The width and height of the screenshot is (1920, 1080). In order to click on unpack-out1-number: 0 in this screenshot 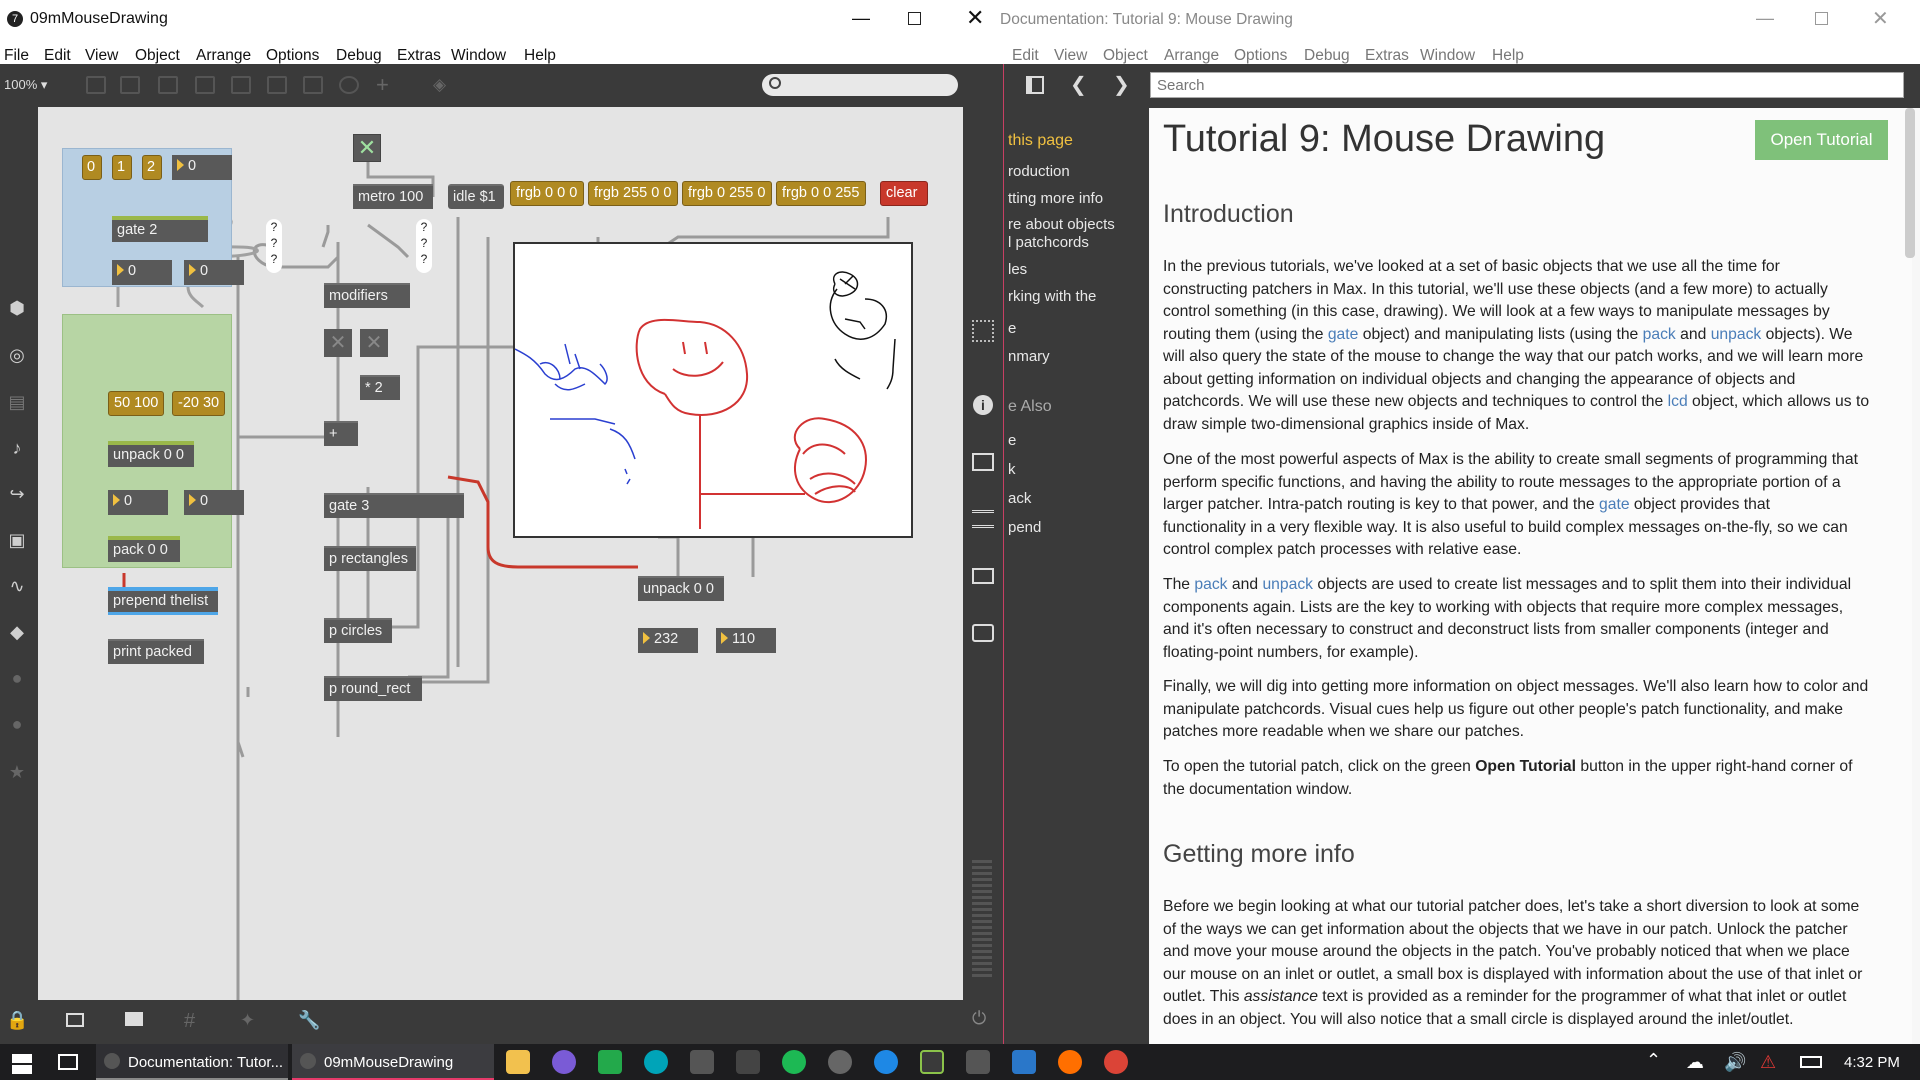, I will do `click(138, 502)`.